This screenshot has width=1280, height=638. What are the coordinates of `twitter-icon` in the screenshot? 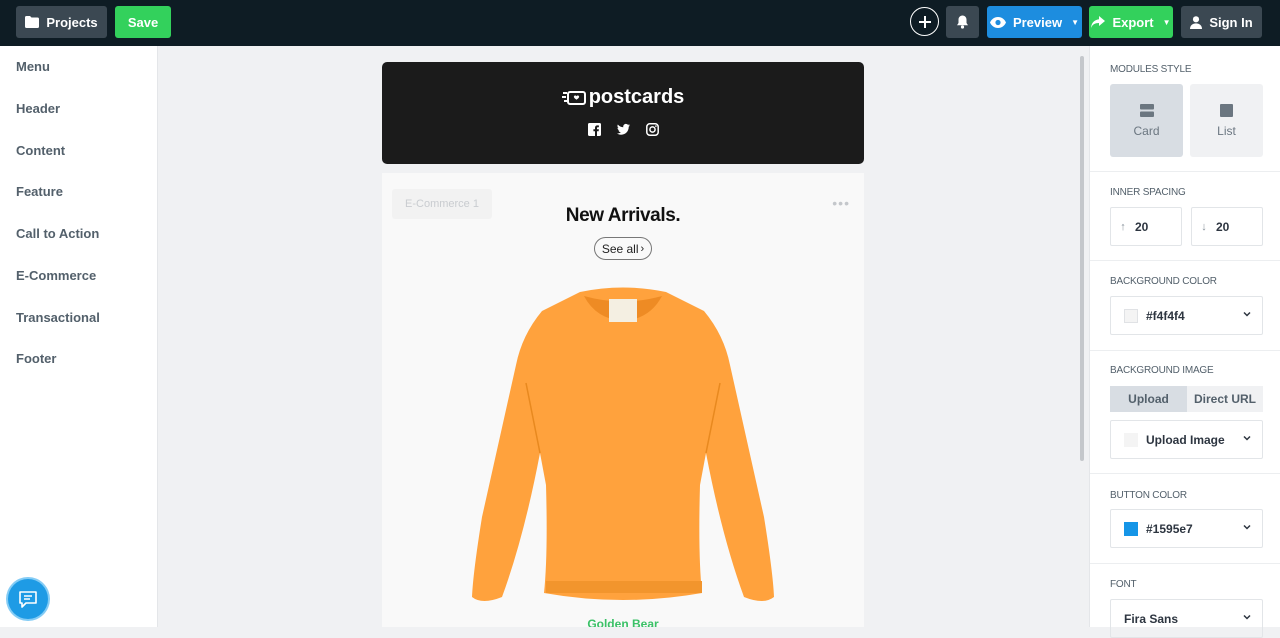 It's located at (623, 129).